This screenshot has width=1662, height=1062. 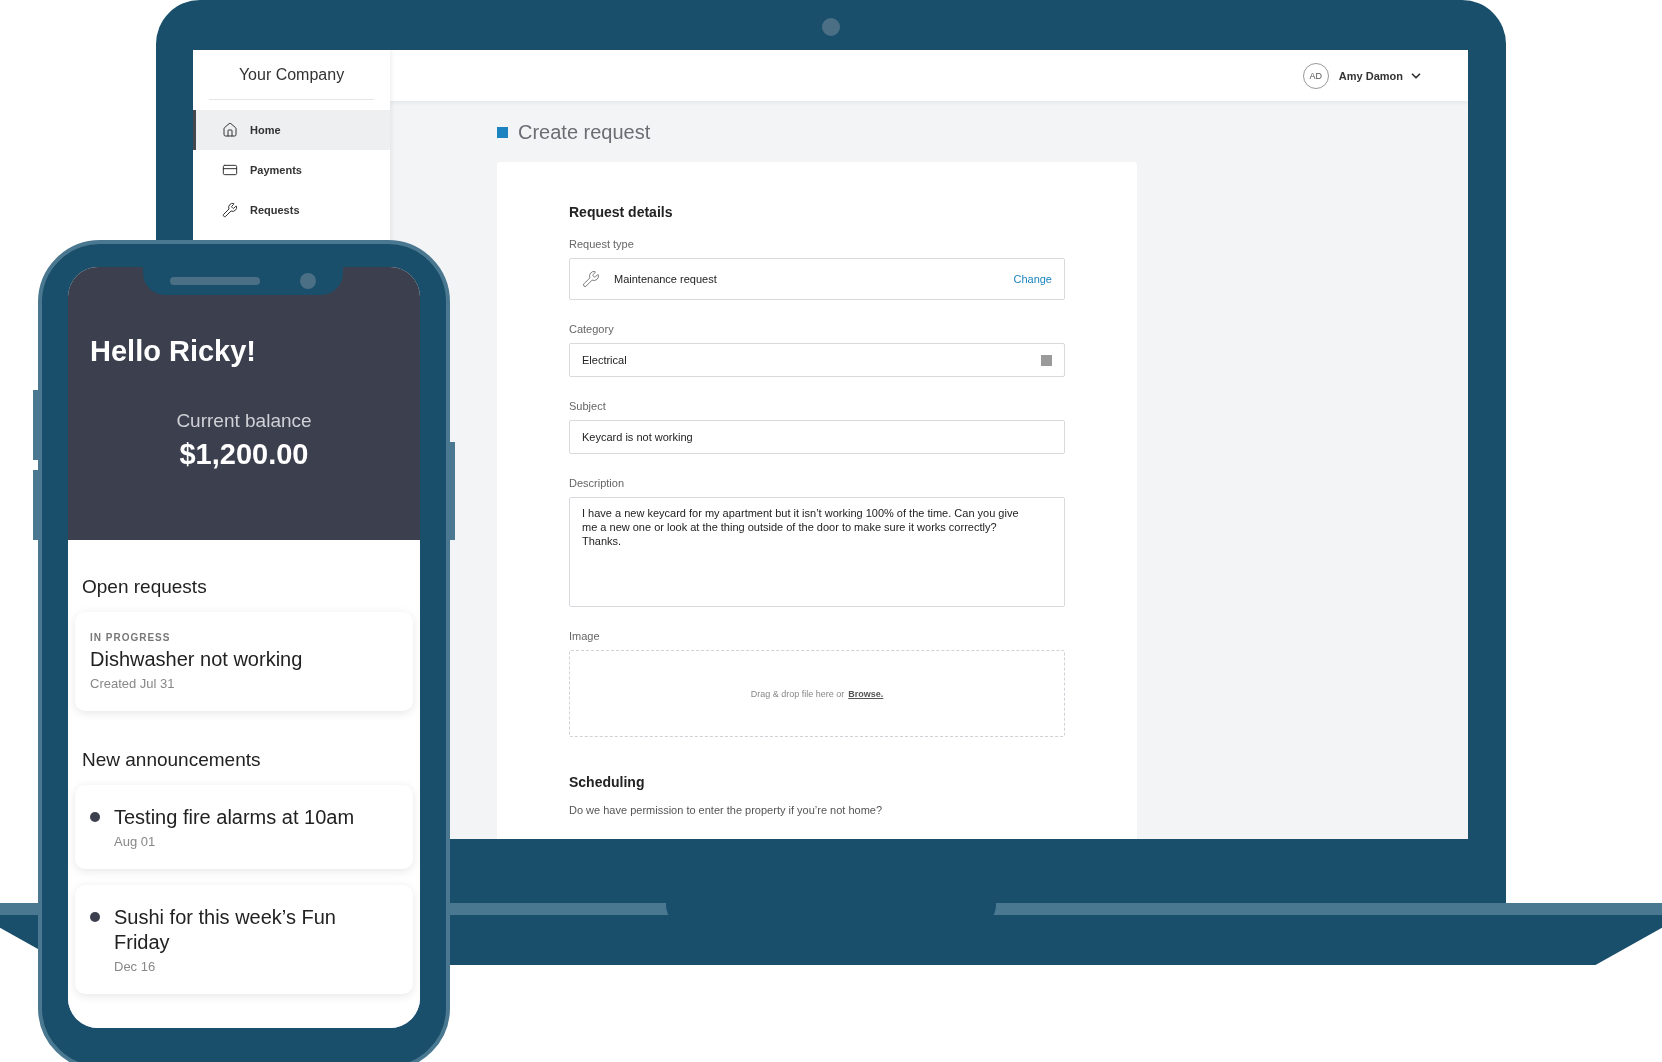 I want to click on section-heading: Open requests, so click(x=144, y=587).